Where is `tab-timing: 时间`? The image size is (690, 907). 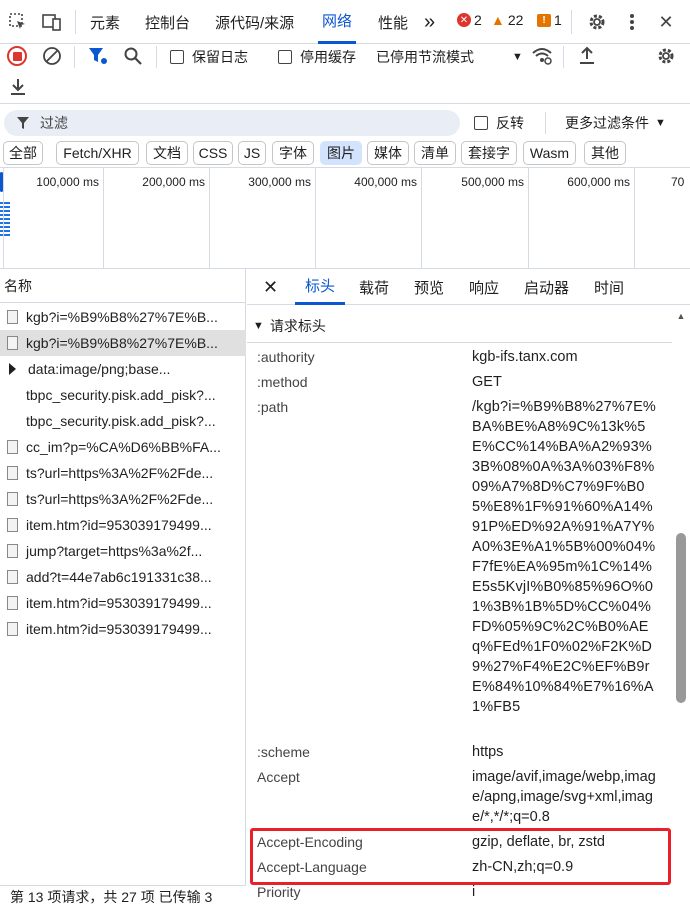
tab-timing: 时间 is located at coordinates (609, 287).